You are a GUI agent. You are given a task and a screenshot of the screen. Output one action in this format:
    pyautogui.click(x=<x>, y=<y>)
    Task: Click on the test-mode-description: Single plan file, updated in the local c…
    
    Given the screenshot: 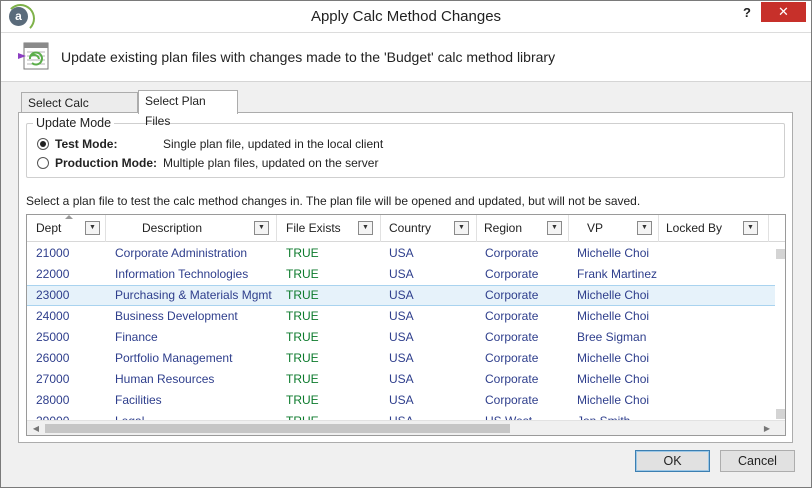 What is the action you would take?
    pyautogui.click(x=273, y=144)
    